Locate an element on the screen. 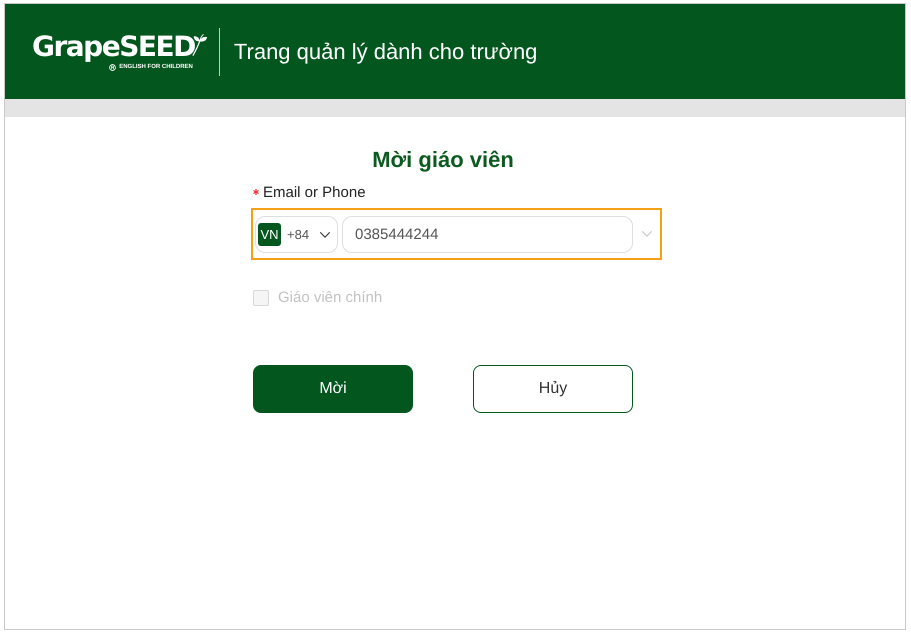 The height and width of the screenshot is (635, 911). invite-button: Mời is located at coordinates (333, 389).